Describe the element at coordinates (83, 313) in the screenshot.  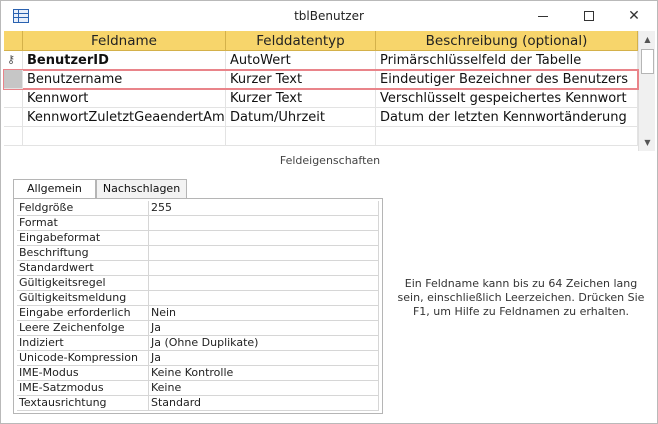
I see `property-label: Eingabe erforderlich` at that location.